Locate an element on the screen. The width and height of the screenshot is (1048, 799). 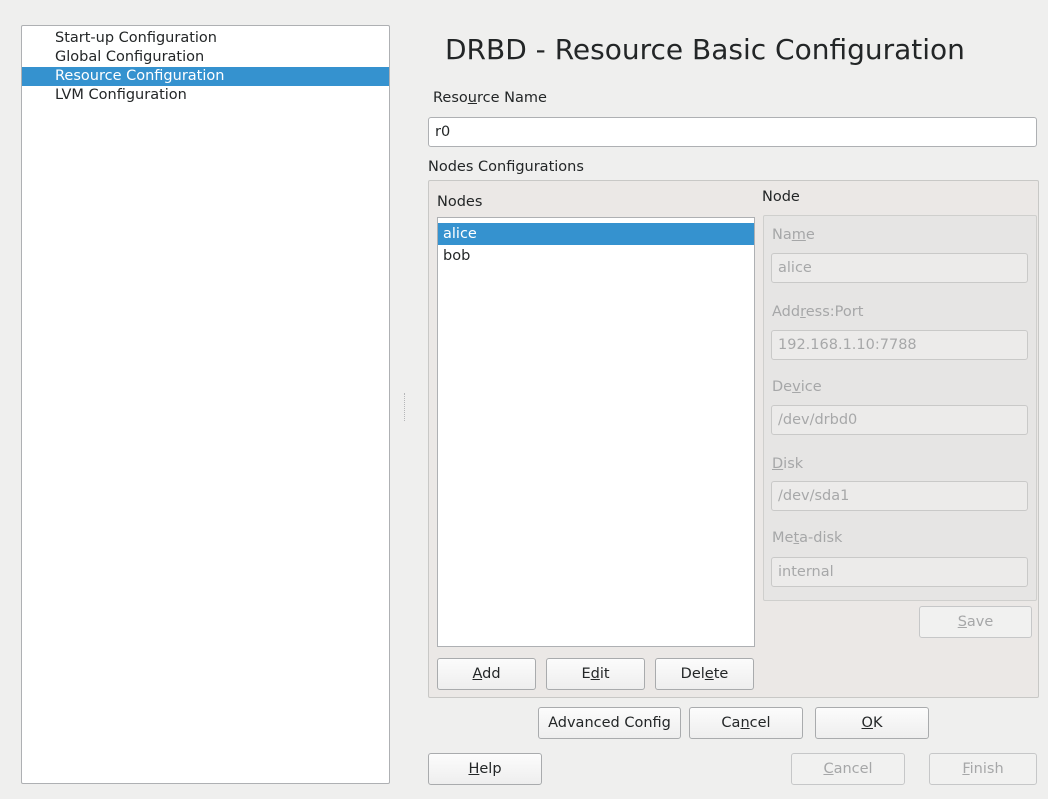
node-header: Node is located at coordinates (781, 197).